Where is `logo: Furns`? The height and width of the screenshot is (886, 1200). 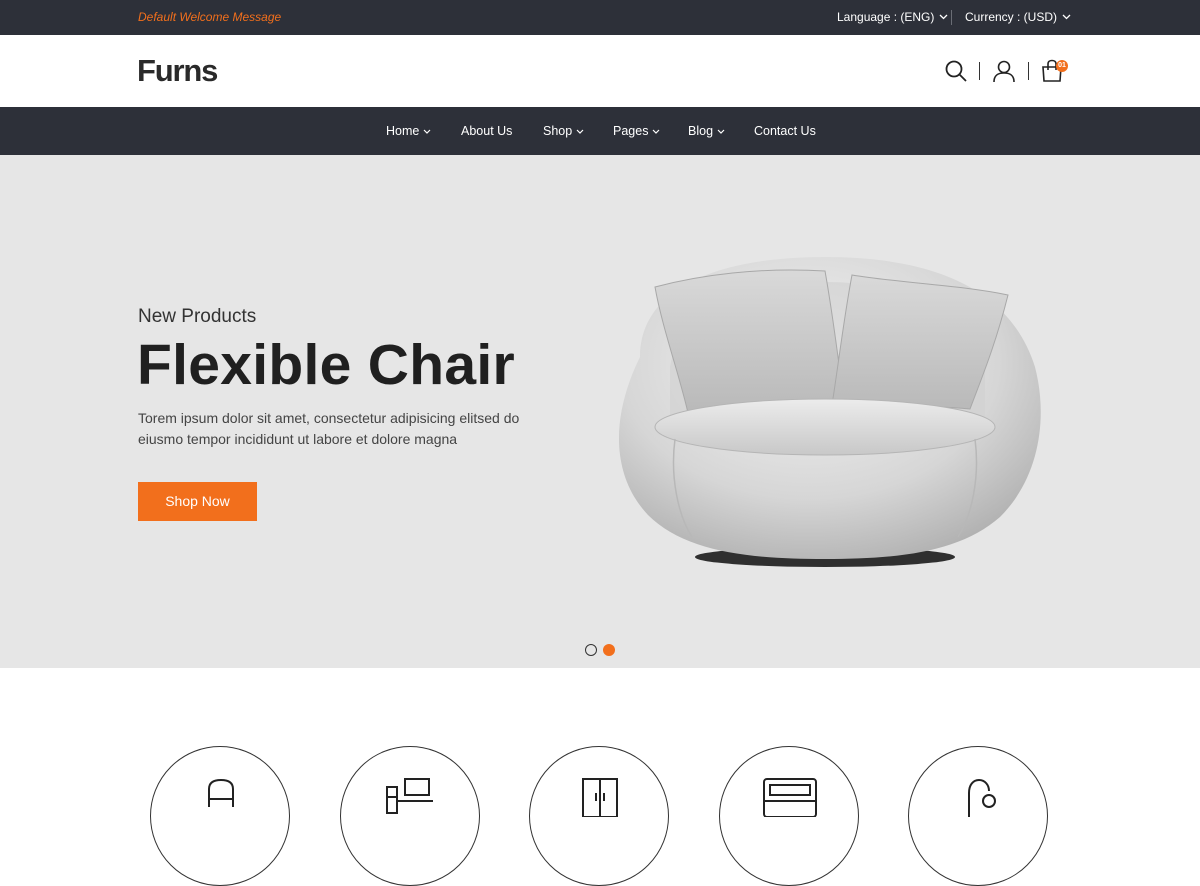
logo: Furns is located at coordinates (177, 71).